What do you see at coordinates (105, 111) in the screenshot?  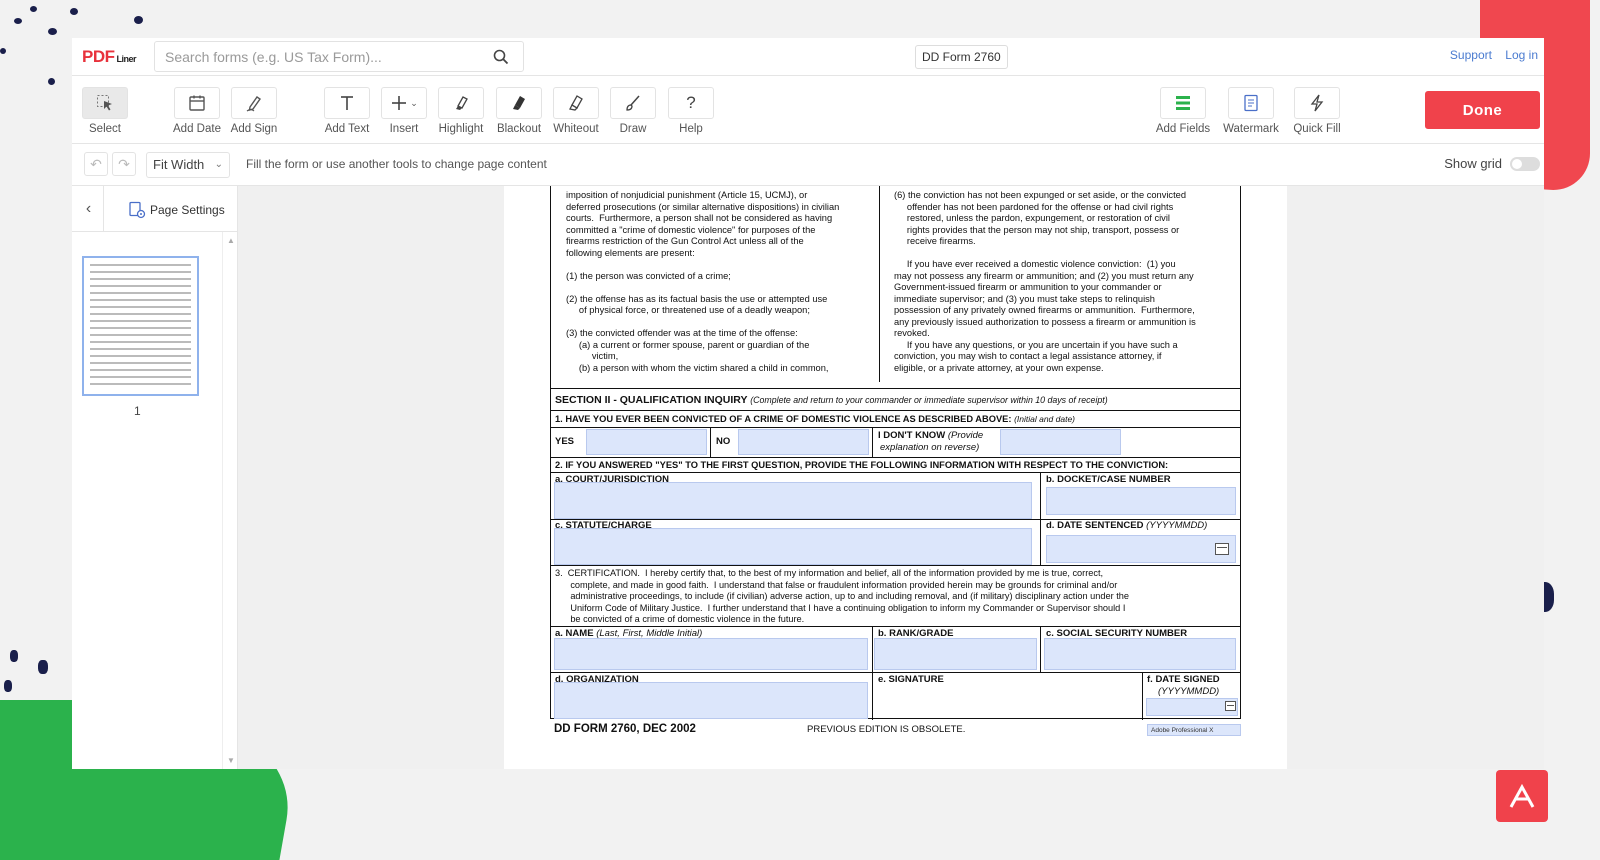 I see `select-tool: Select` at bounding box center [105, 111].